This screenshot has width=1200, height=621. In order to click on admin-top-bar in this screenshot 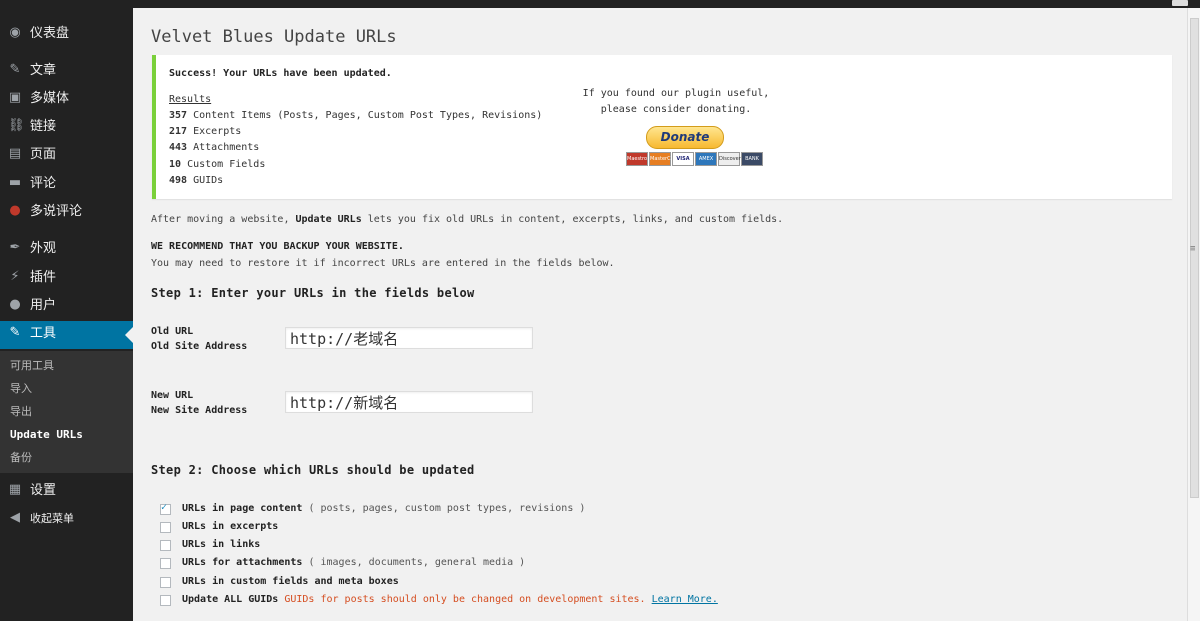, I will do `click(600, 4)`.